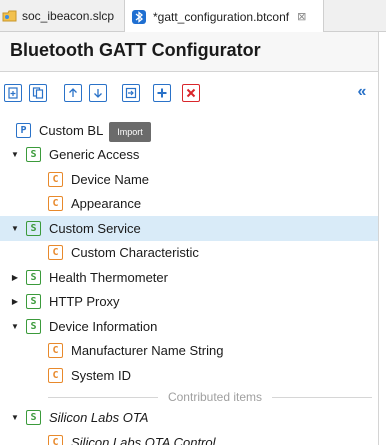  Describe the element at coordinates (108, 277) in the screenshot. I see `tree-item-label: Health Thermometer` at that location.